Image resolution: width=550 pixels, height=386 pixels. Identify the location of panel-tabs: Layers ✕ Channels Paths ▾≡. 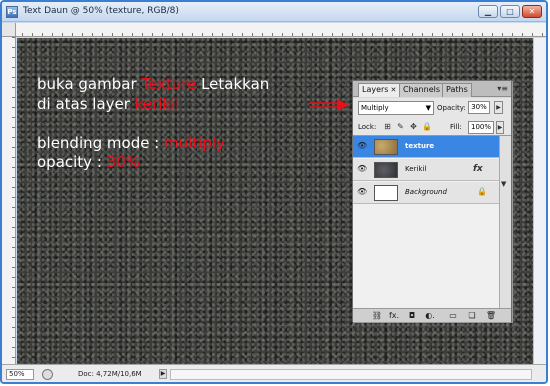
(432, 89).